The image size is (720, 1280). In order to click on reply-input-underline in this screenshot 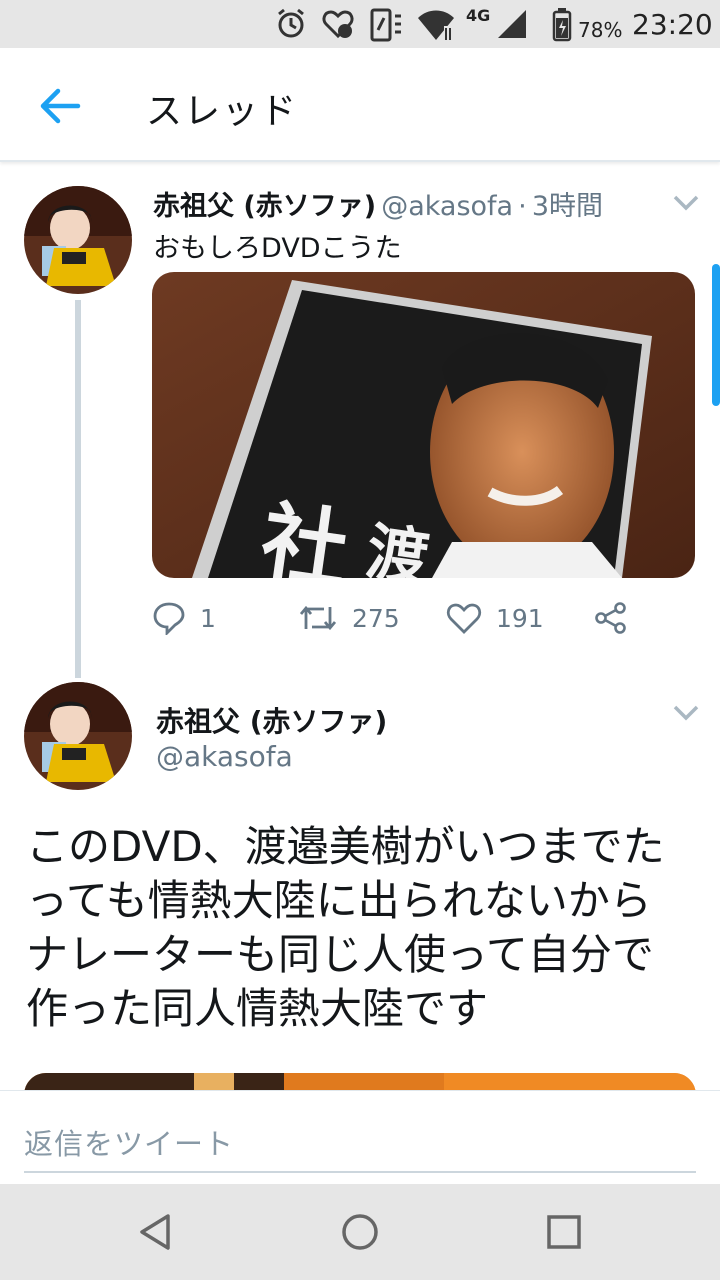, I will do `click(360, 1172)`.